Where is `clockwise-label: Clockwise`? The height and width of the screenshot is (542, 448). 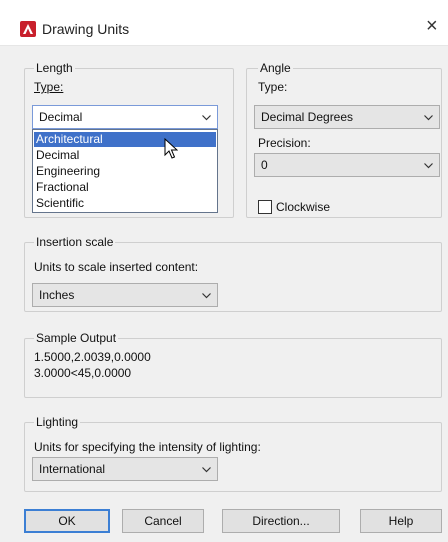
clockwise-label: Clockwise is located at coordinates (303, 207).